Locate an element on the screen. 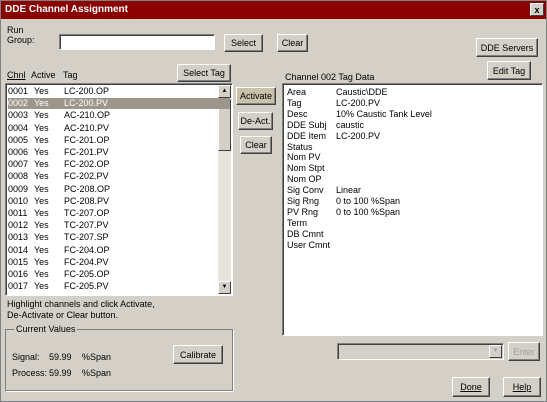 The image size is (547, 402). channel-chnl: 0003 is located at coordinates (18, 115).